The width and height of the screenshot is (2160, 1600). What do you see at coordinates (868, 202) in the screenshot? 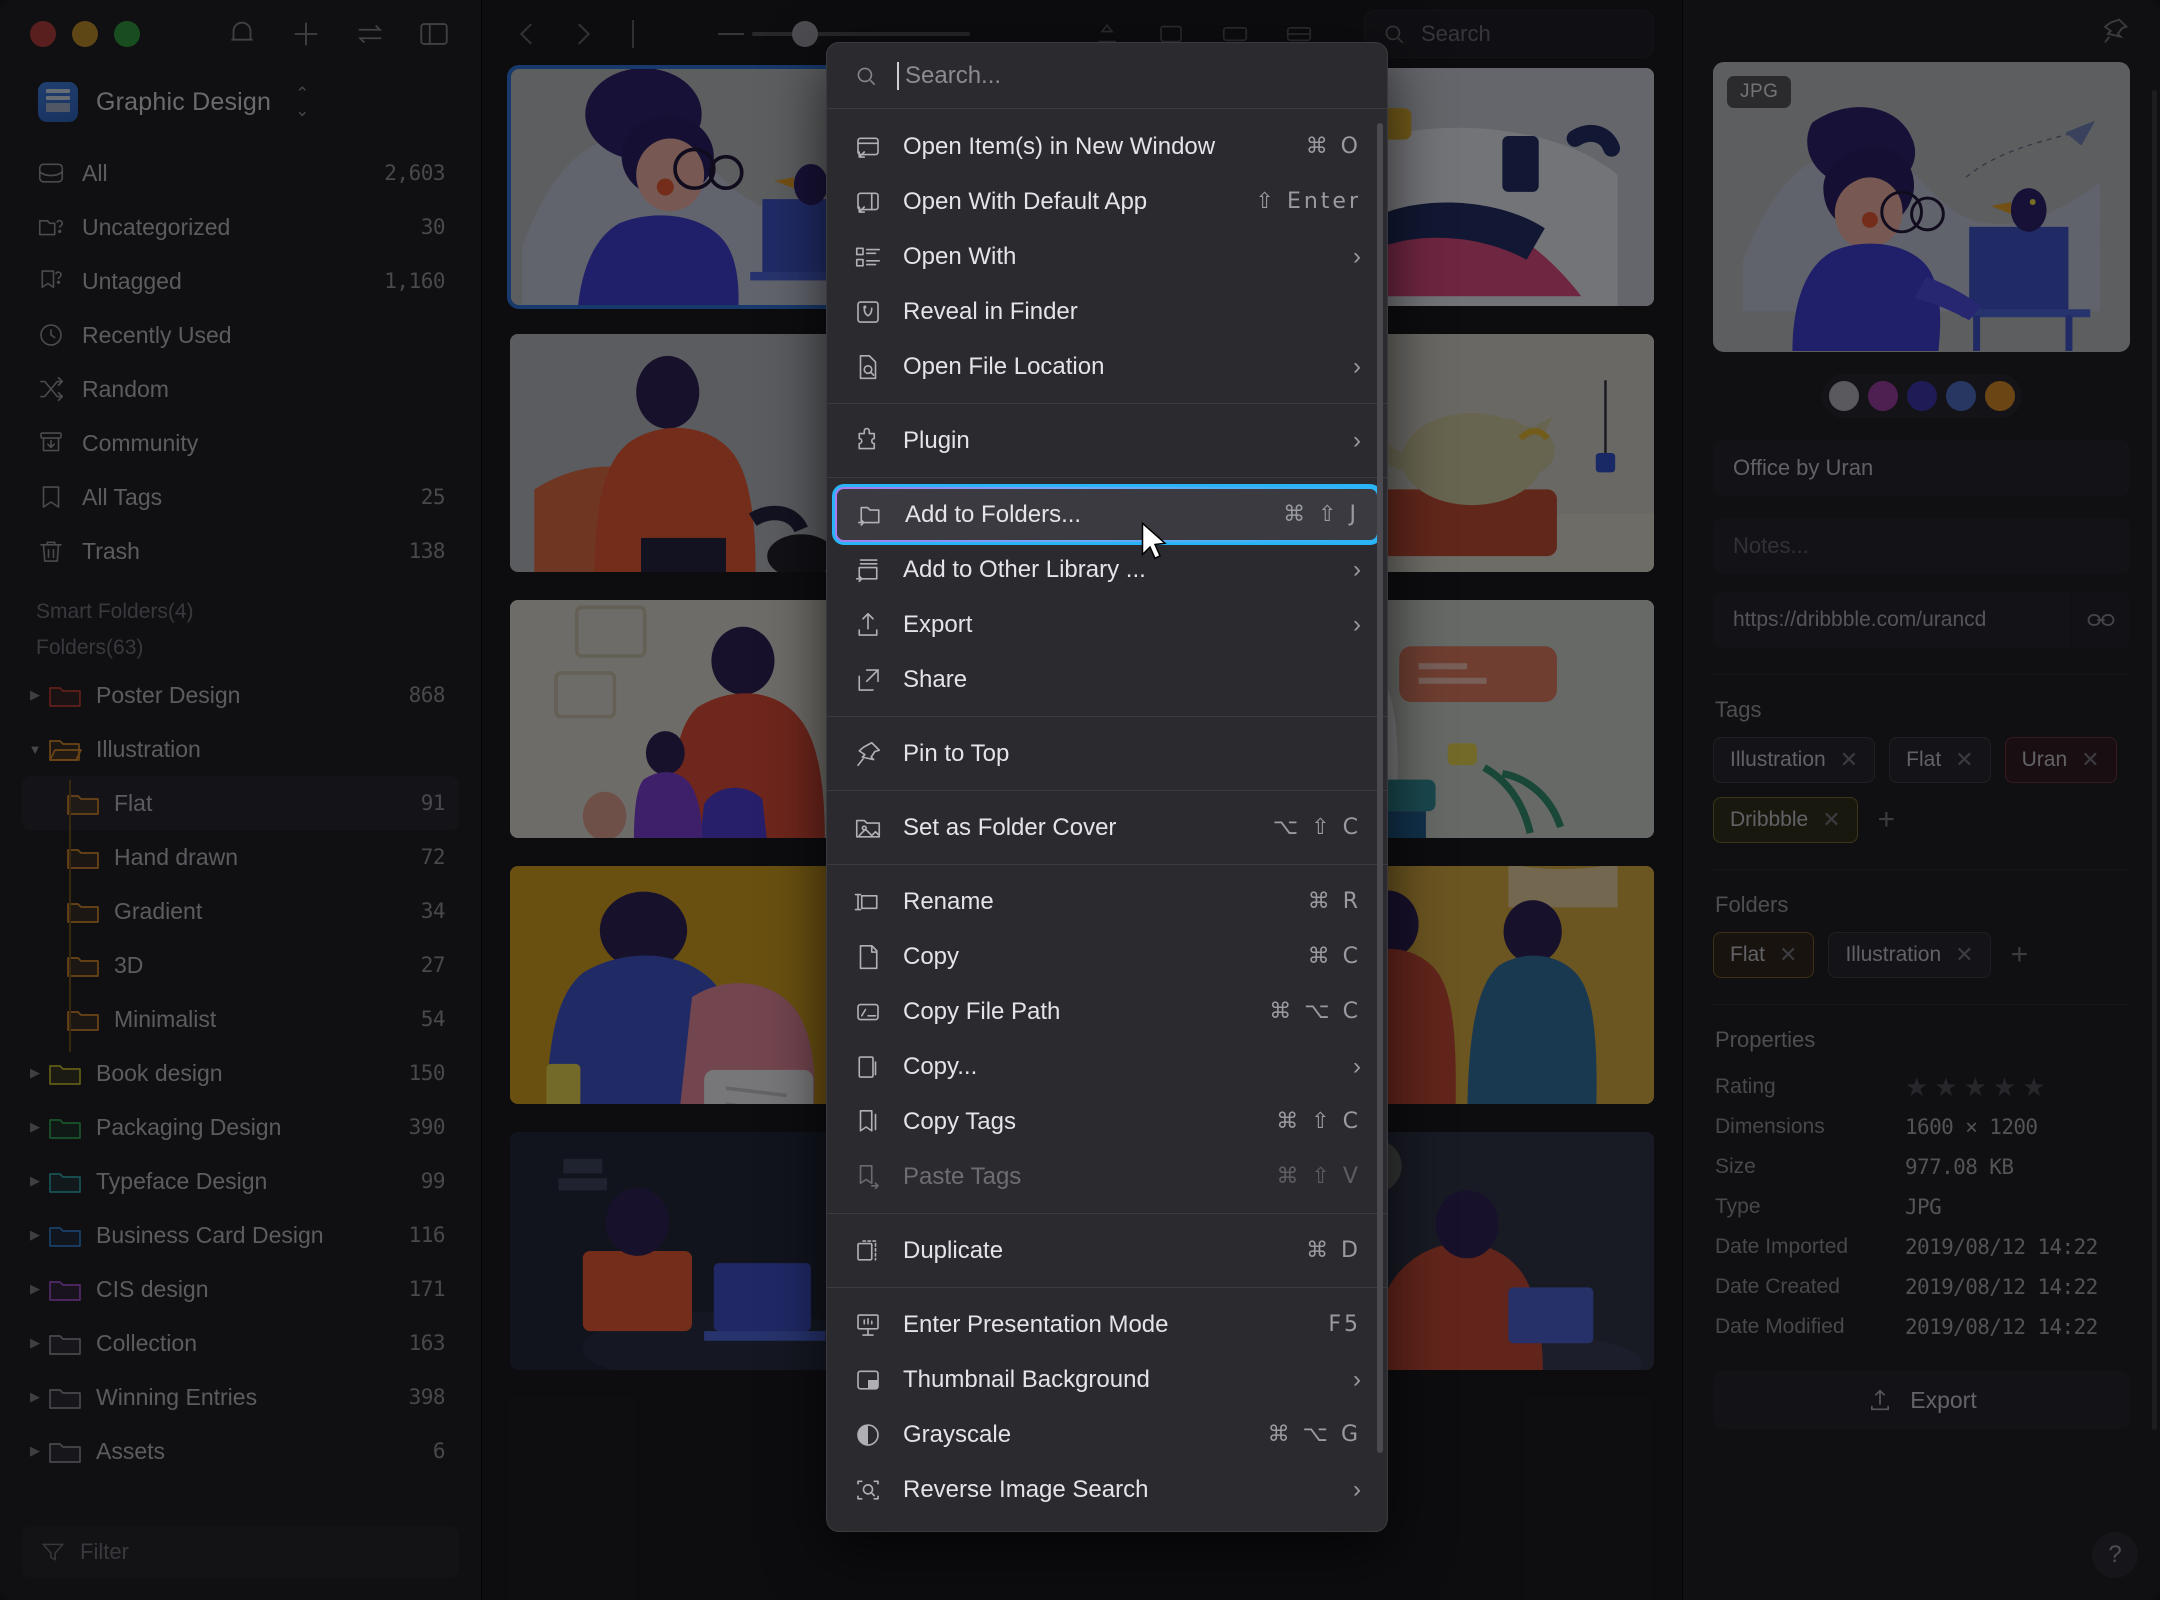
I see `open-default-app-icon` at bounding box center [868, 202].